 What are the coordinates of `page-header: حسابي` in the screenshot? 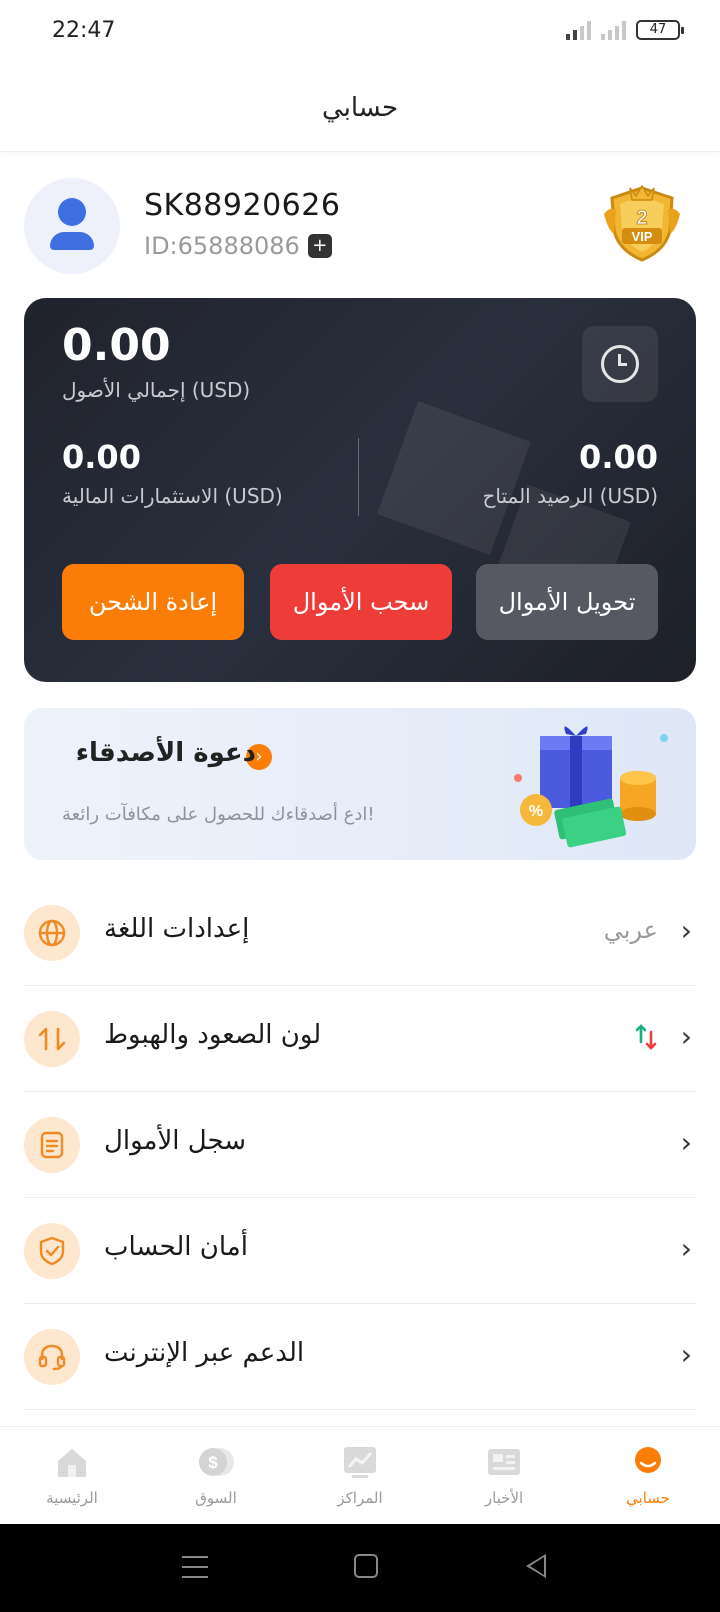 It's located at (360, 108).